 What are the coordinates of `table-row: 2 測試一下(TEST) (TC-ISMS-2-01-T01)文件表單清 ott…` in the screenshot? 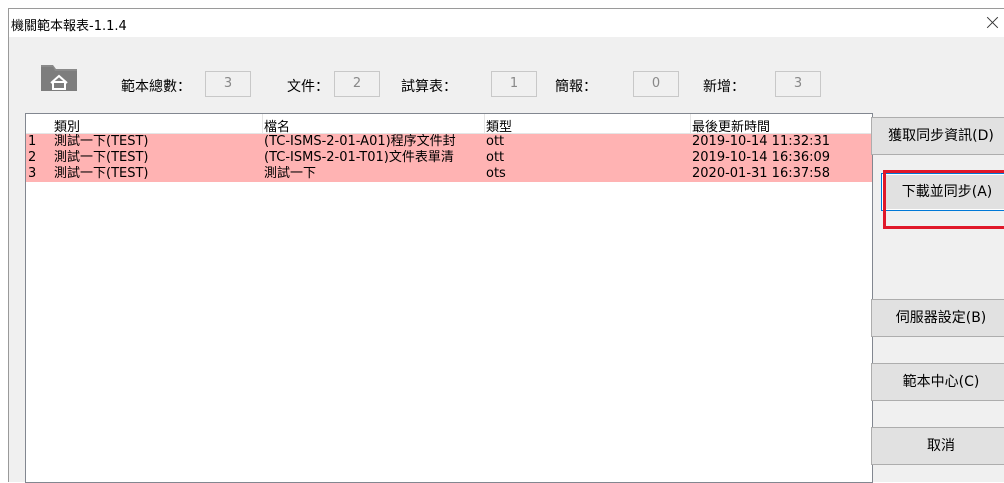 It's located at (449, 158).